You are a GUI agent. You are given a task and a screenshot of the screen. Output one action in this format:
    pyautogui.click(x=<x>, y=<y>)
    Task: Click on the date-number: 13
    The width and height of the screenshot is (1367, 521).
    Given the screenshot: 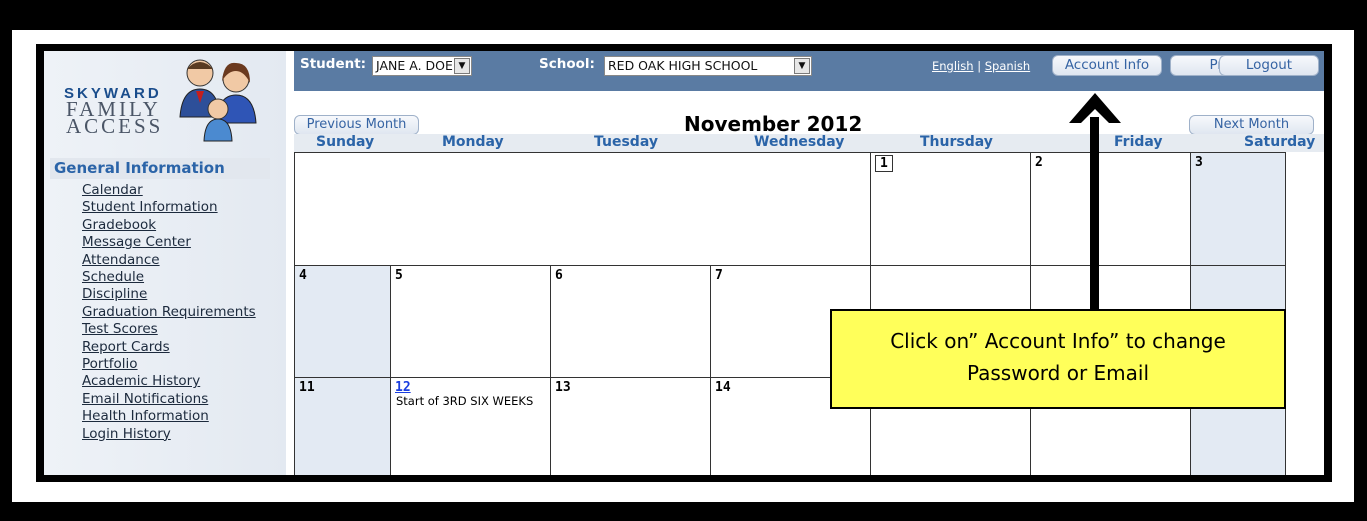 What is the action you would take?
    pyautogui.click(x=563, y=387)
    